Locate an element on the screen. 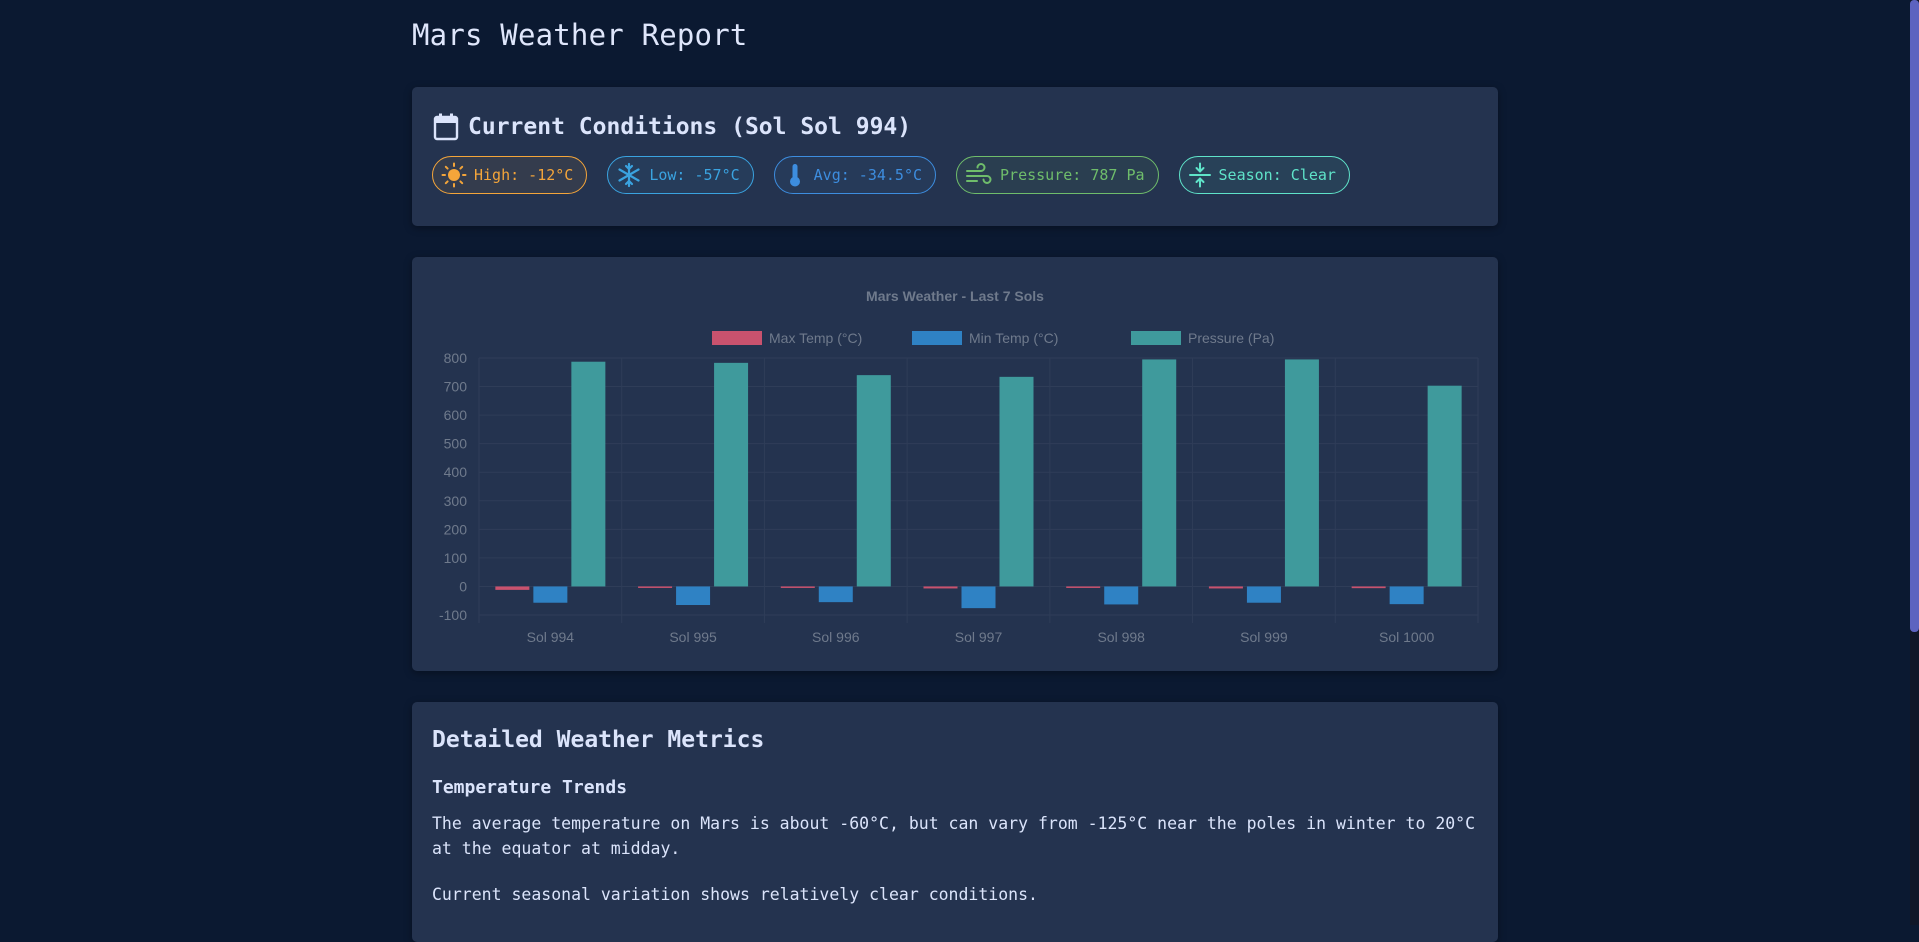 The height and width of the screenshot is (942, 1919). avg-temp-badge: Avg: -34.5°C is located at coordinates (855, 175).